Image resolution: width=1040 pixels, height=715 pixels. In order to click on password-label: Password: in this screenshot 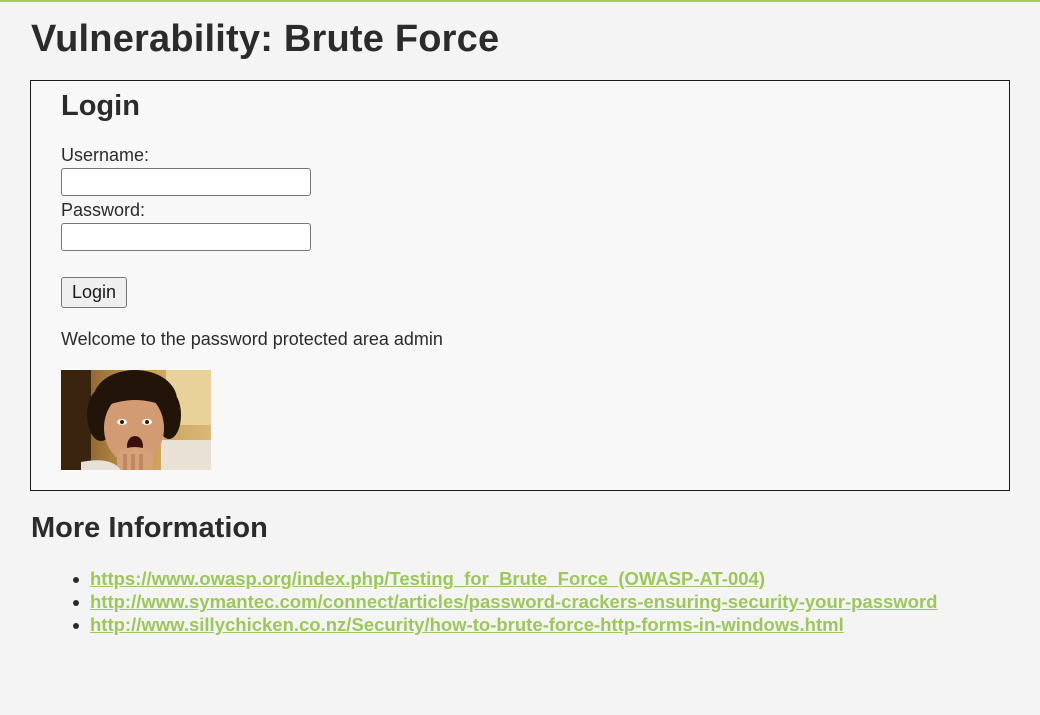, I will do `click(103, 210)`.